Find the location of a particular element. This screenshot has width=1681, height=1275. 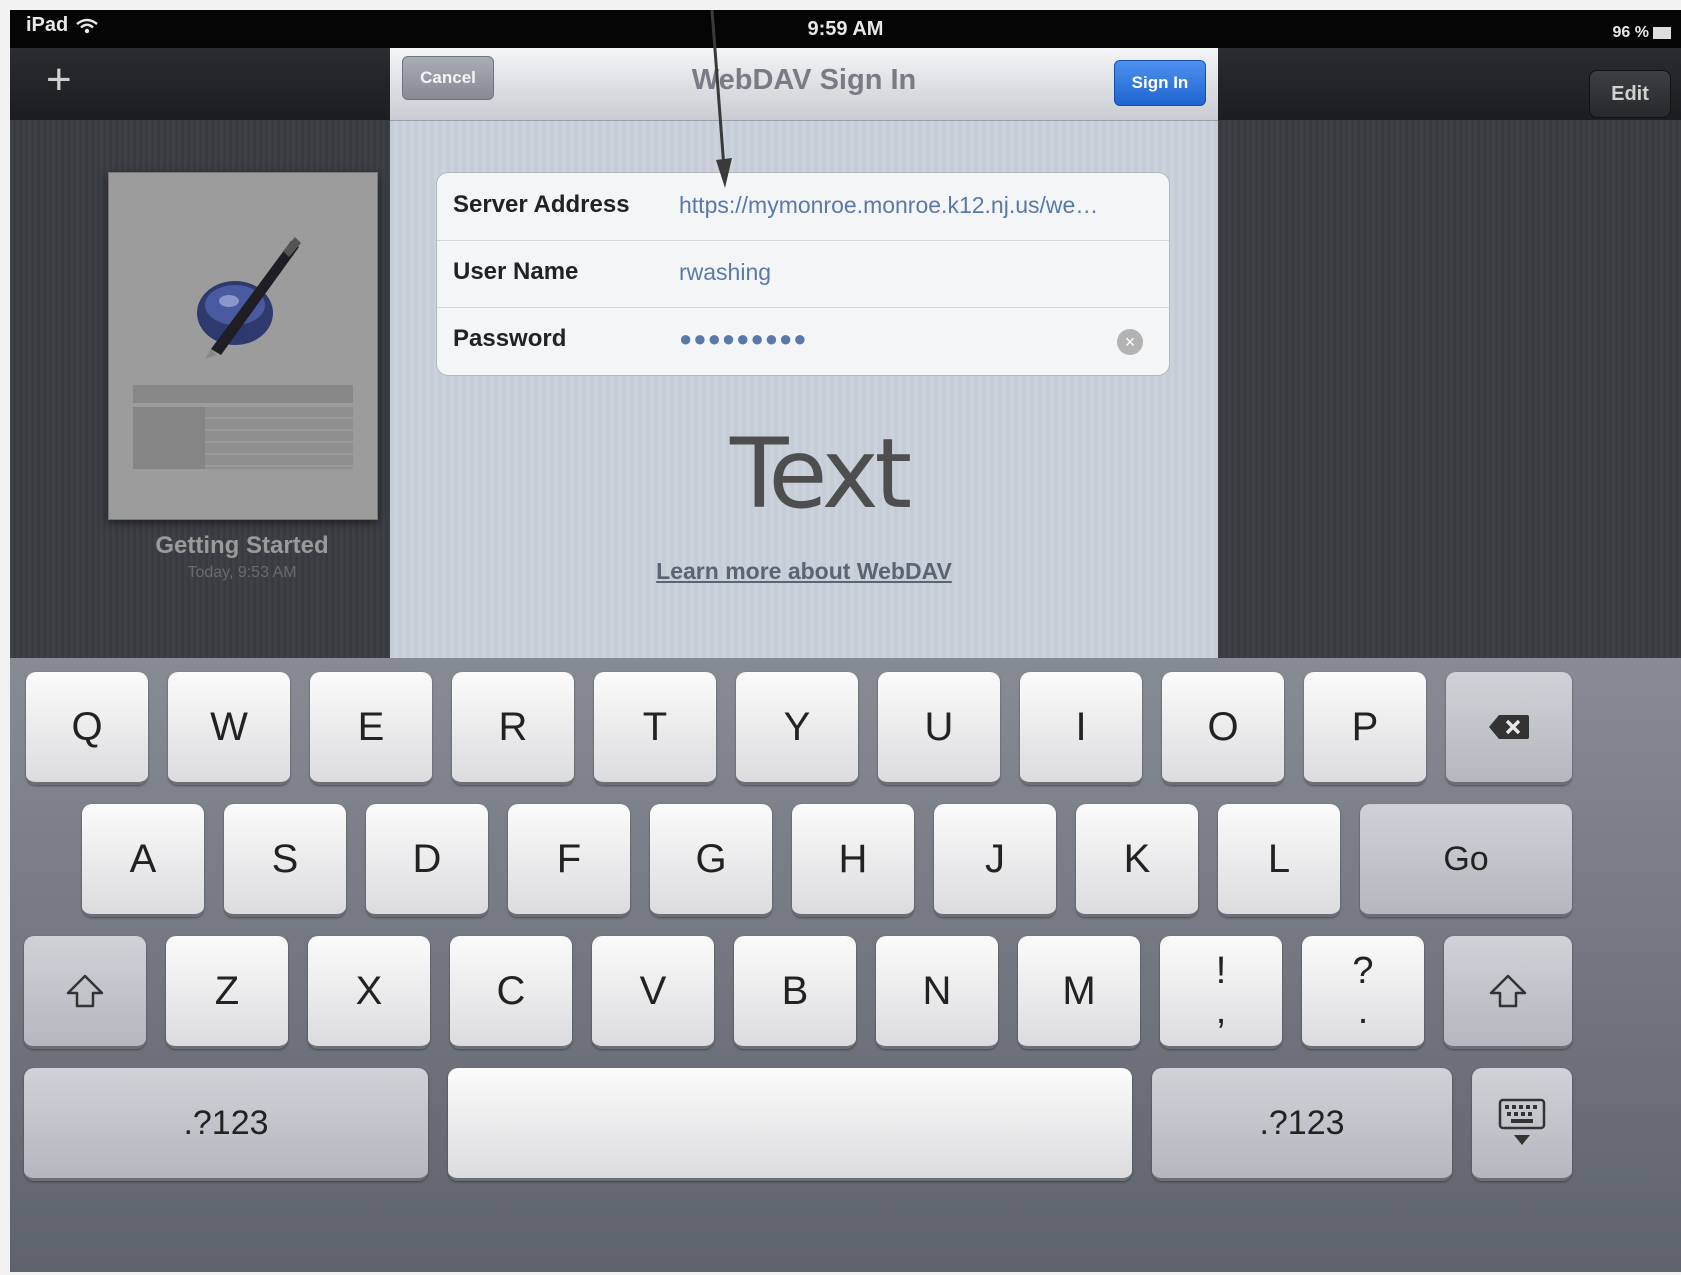

key-a: A is located at coordinates (143, 860).